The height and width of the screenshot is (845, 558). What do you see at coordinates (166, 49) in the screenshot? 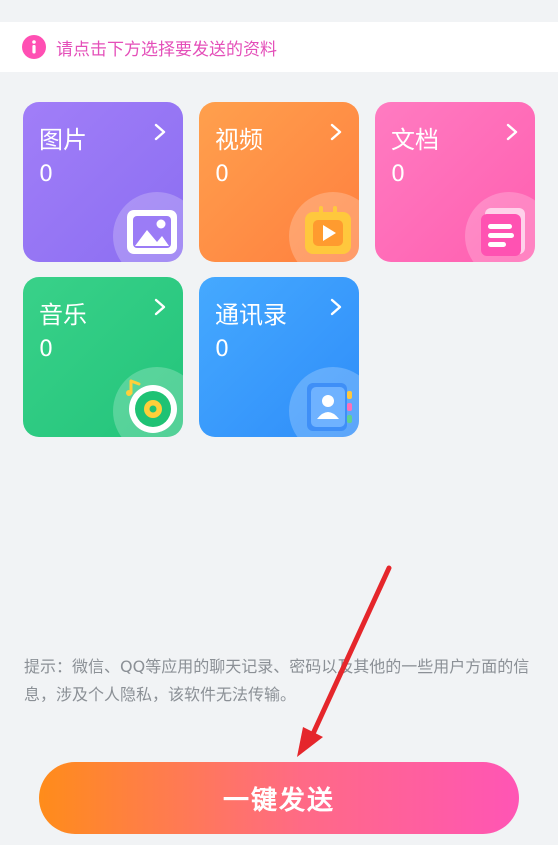
I see `notice-text: 请点击下方选择要发送的资料` at bounding box center [166, 49].